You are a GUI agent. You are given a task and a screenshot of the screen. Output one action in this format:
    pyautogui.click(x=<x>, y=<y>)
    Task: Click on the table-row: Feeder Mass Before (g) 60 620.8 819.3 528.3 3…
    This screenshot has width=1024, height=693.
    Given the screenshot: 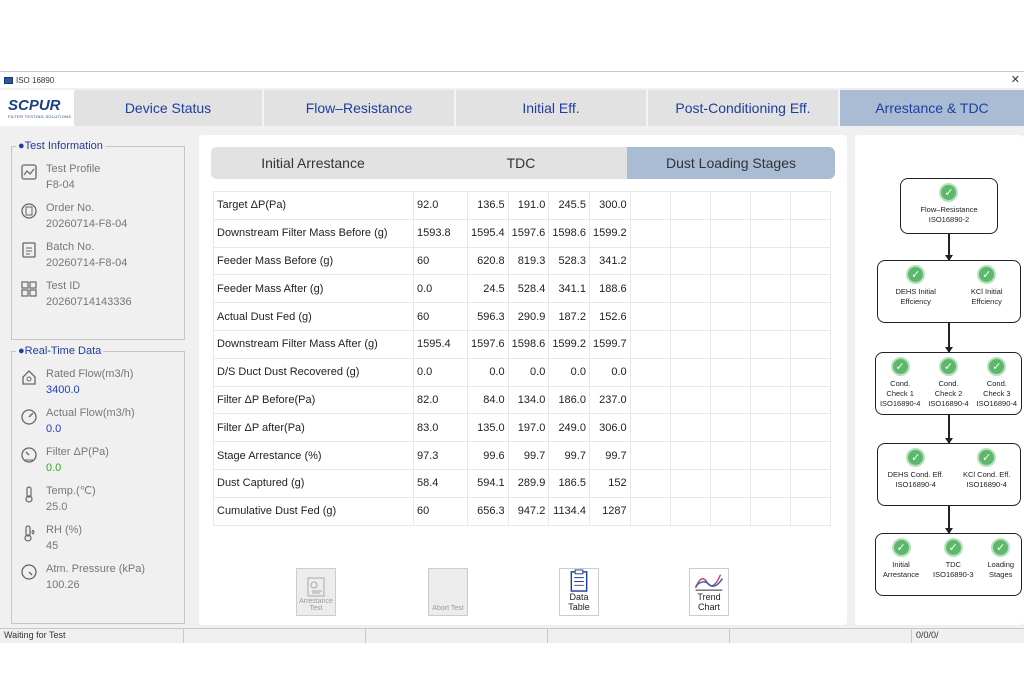 What is the action you would take?
    pyautogui.click(x=522, y=261)
    